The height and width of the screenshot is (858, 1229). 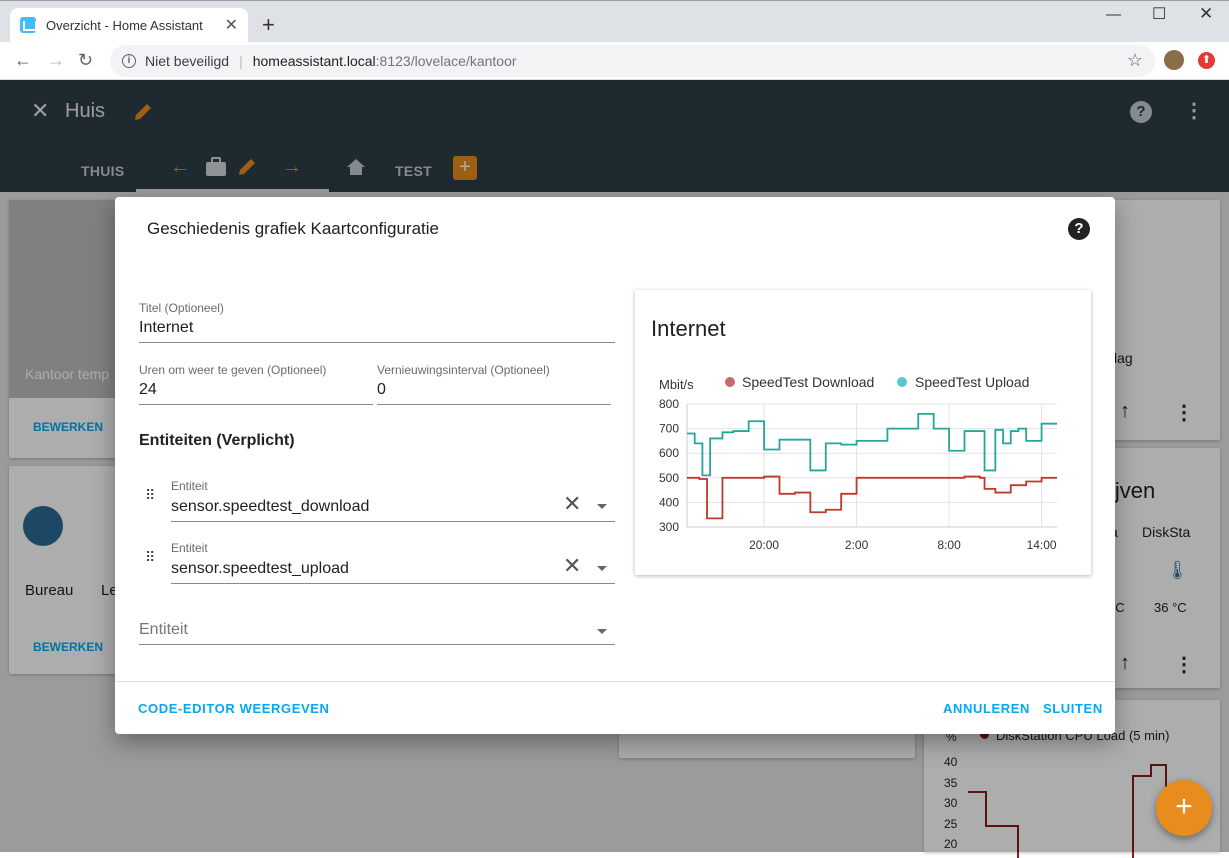 What do you see at coordinates (393, 521) in the screenshot?
I see `entity-1-underline` at bounding box center [393, 521].